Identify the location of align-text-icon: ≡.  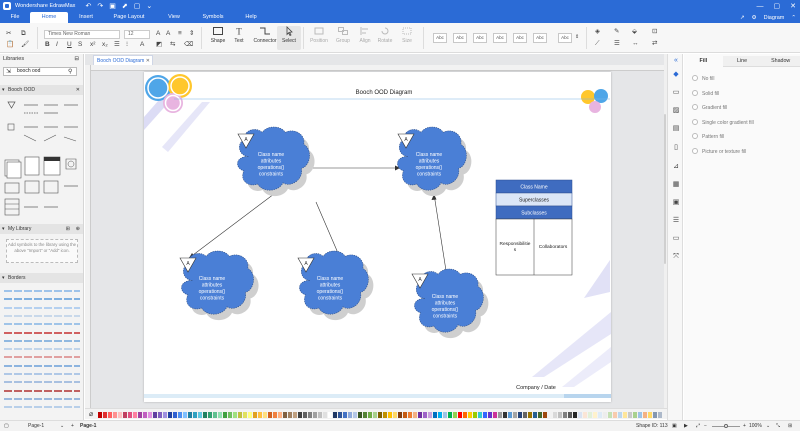
(180, 34).